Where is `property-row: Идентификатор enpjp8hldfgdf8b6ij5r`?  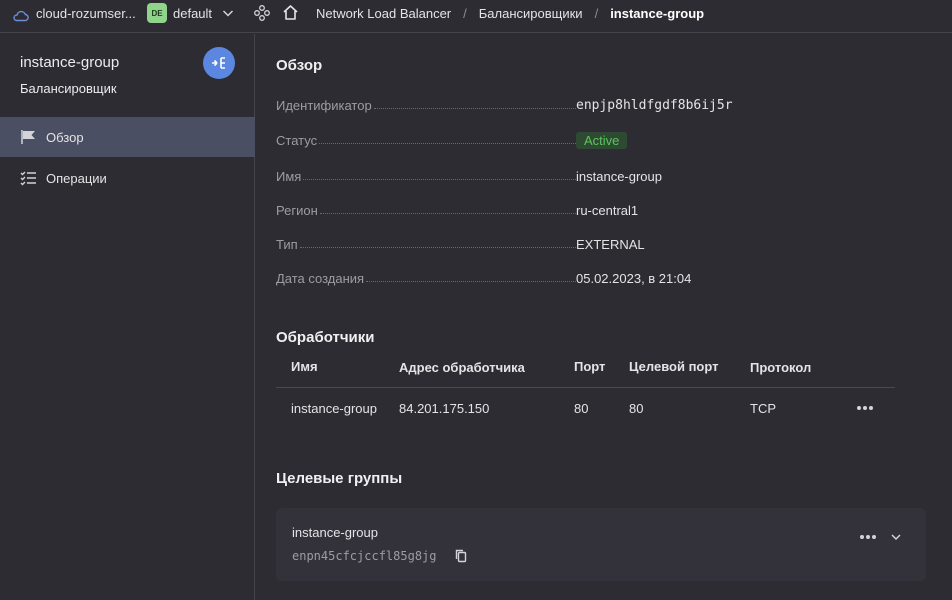
property-row: Идентификатор enpjp8hldfgdf8b6ij5r is located at coordinates (606, 108).